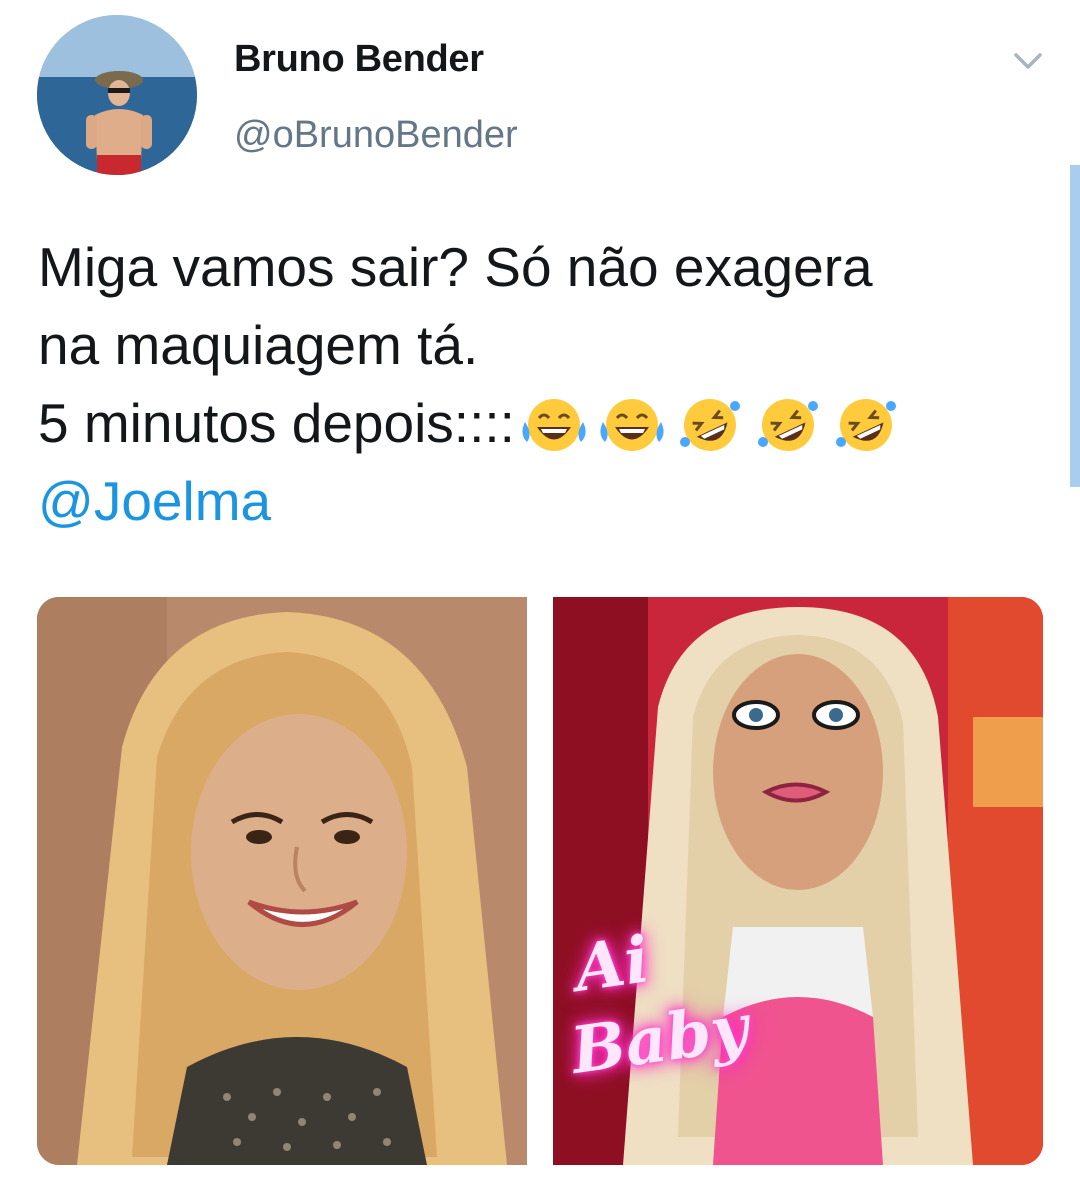 The image size is (1080, 1186). I want to click on mention-link: @Joelma, so click(543, 501).